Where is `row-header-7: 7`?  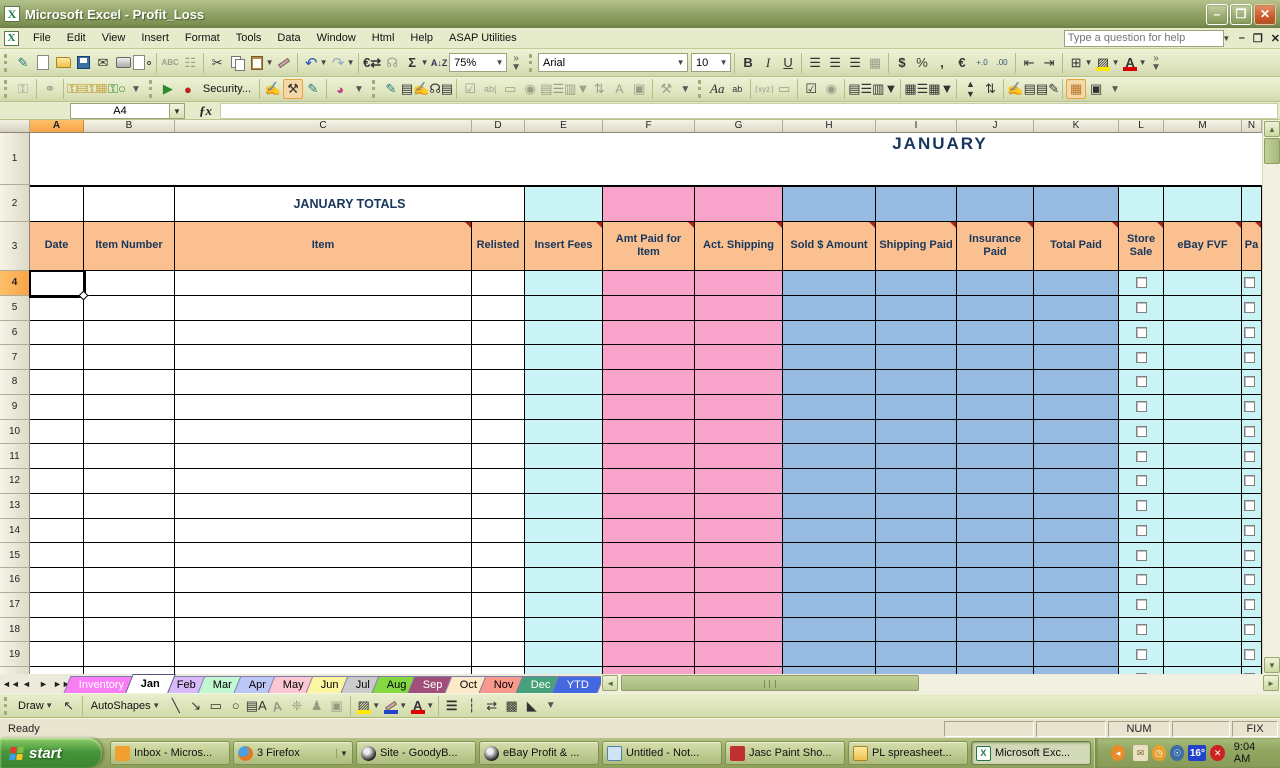 row-header-7: 7 is located at coordinates (15, 357).